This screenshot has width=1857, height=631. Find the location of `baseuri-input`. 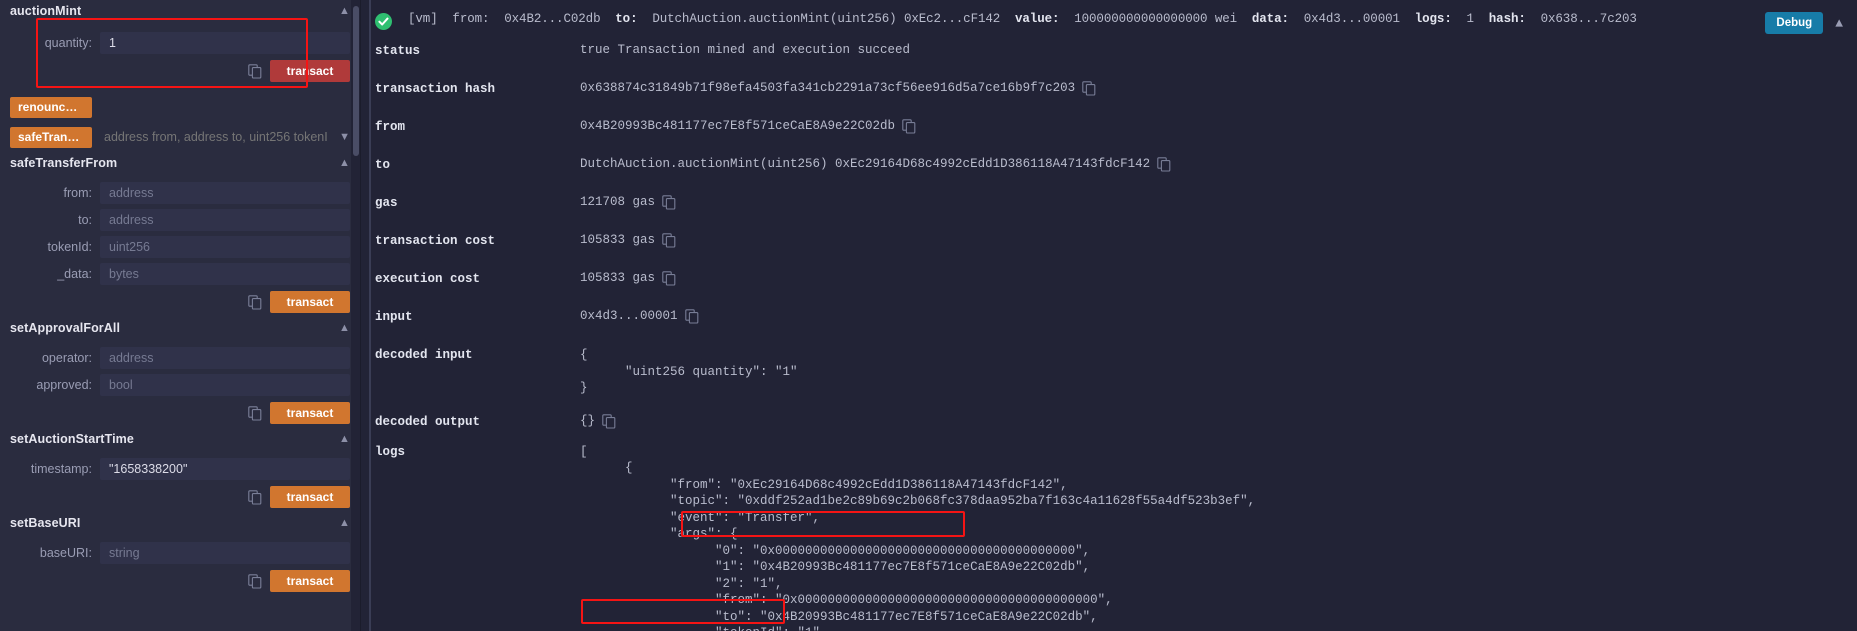

baseuri-input is located at coordinates (225, 552).